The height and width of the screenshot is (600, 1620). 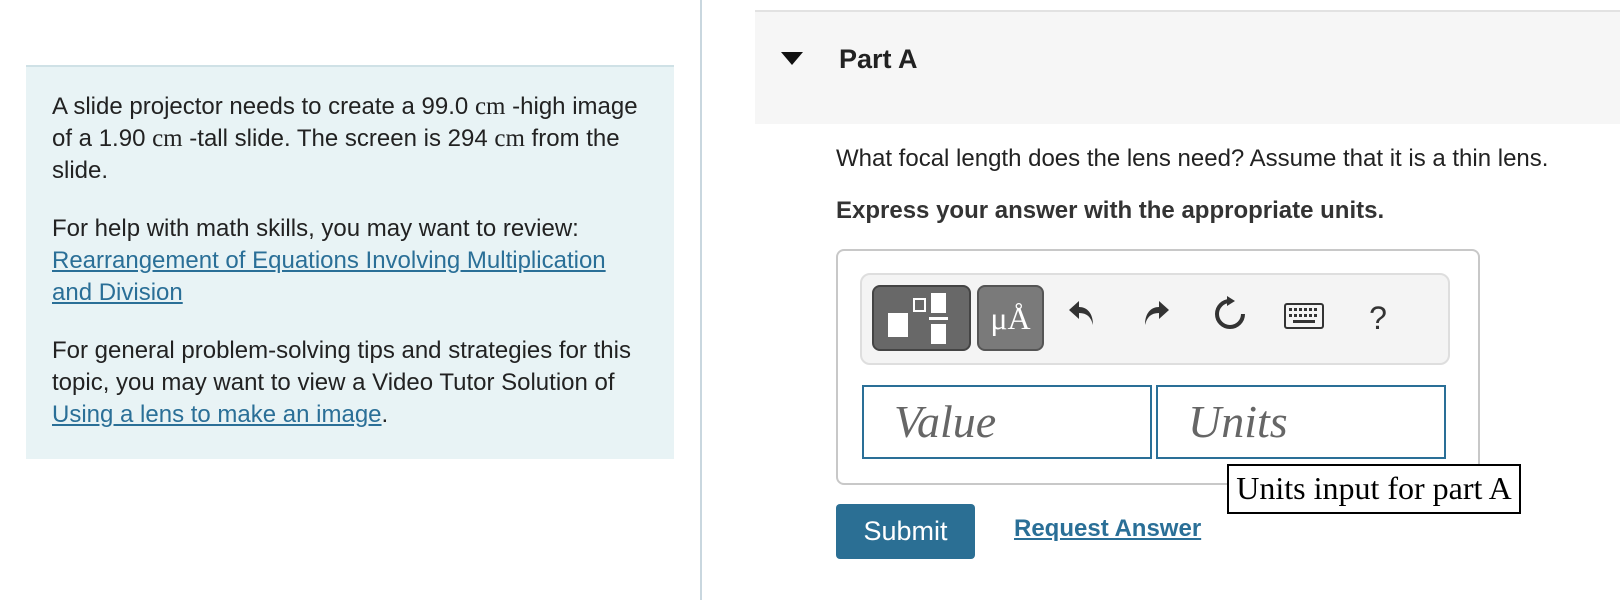 I want to click on value-input: Value, so click(x=1007, y=422).